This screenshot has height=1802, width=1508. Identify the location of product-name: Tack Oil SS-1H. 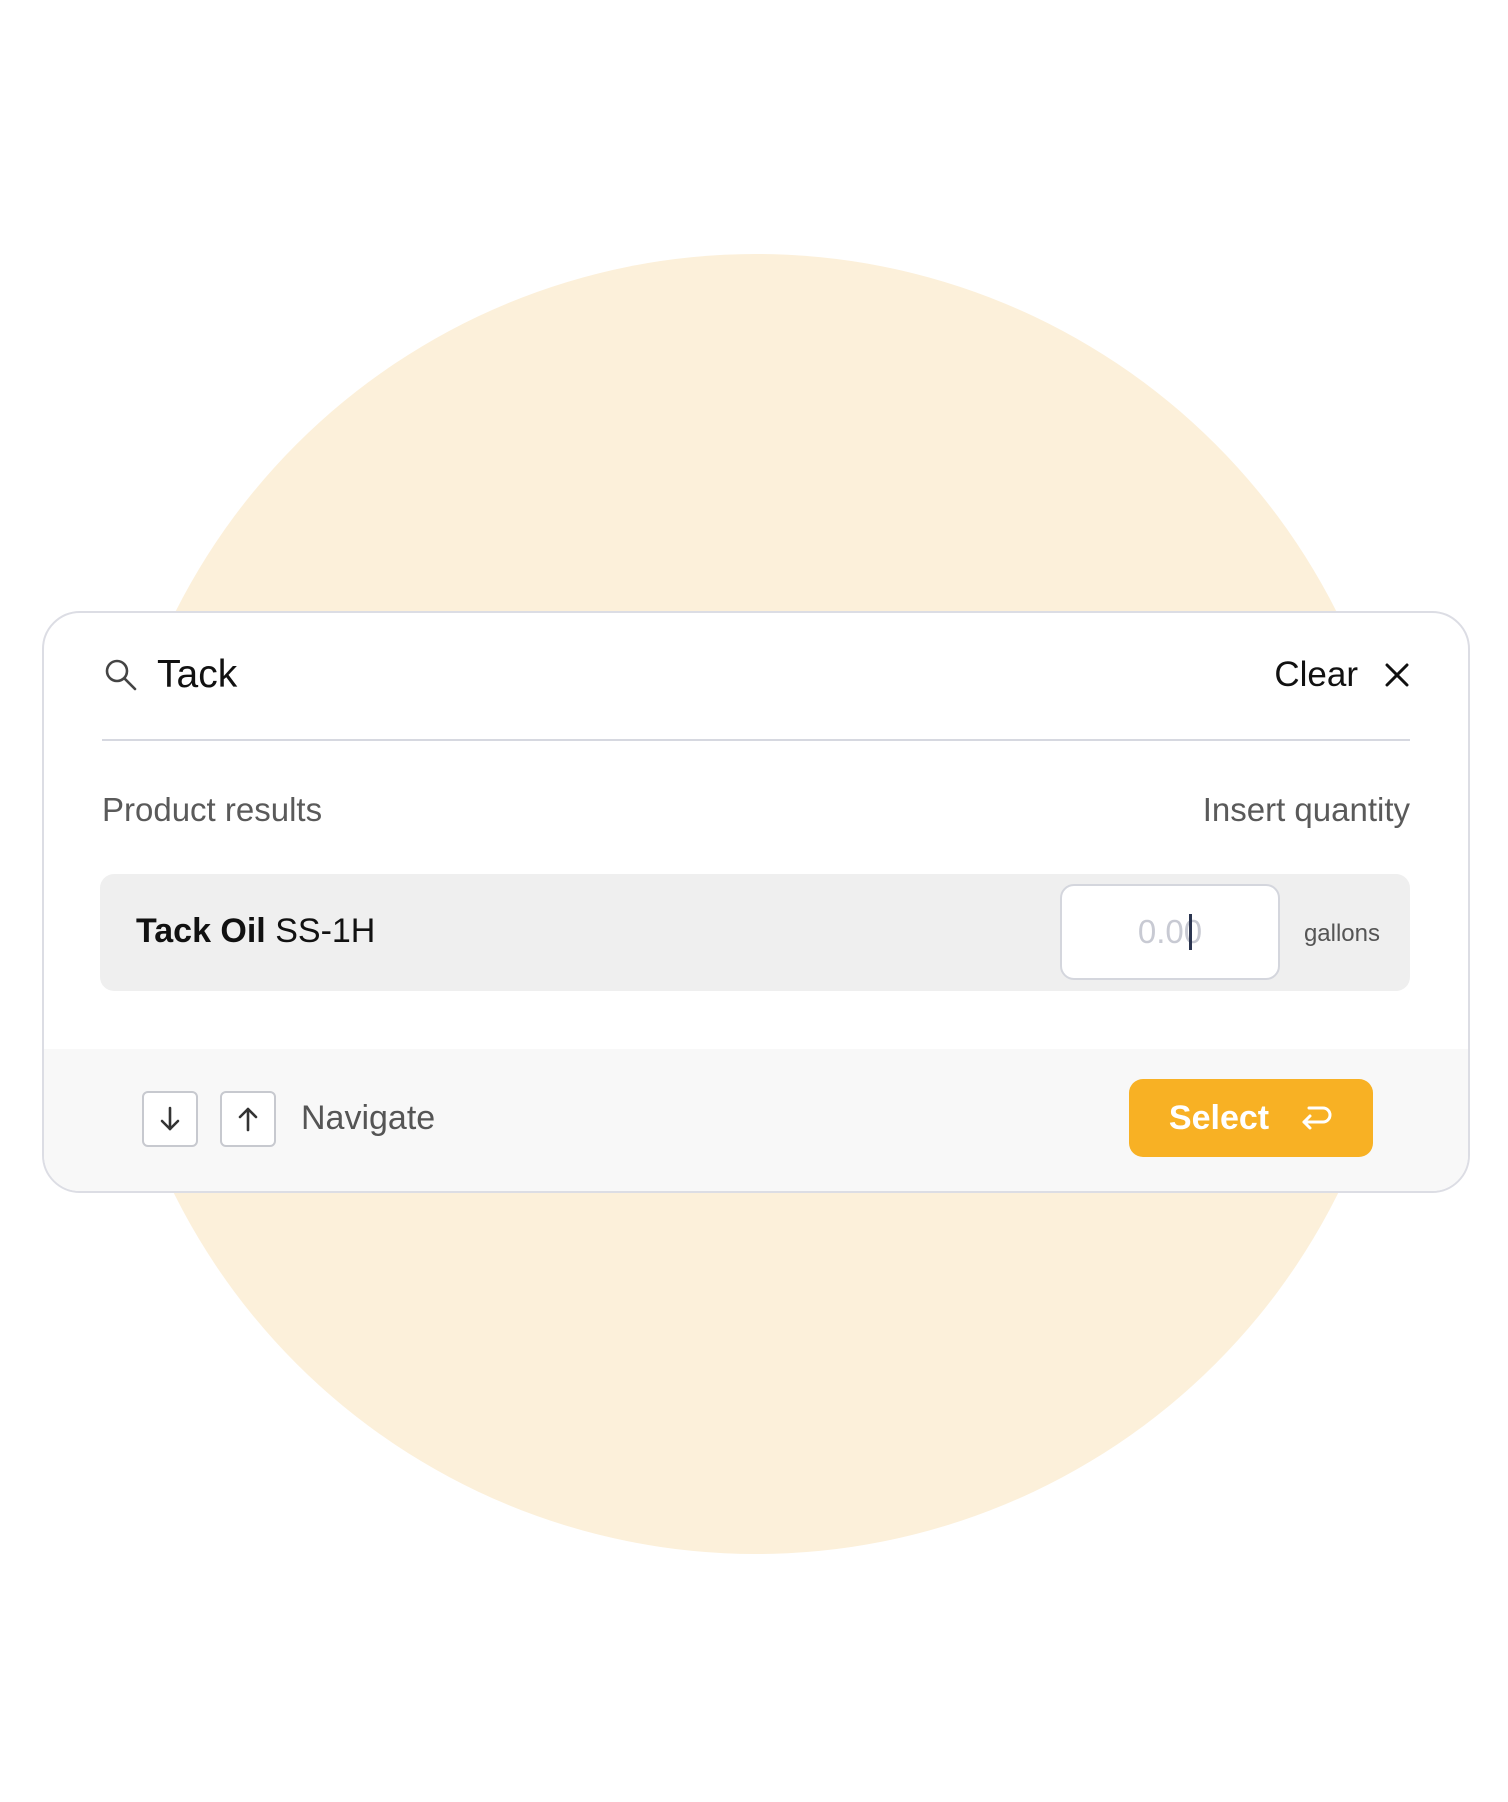
(255, 931).